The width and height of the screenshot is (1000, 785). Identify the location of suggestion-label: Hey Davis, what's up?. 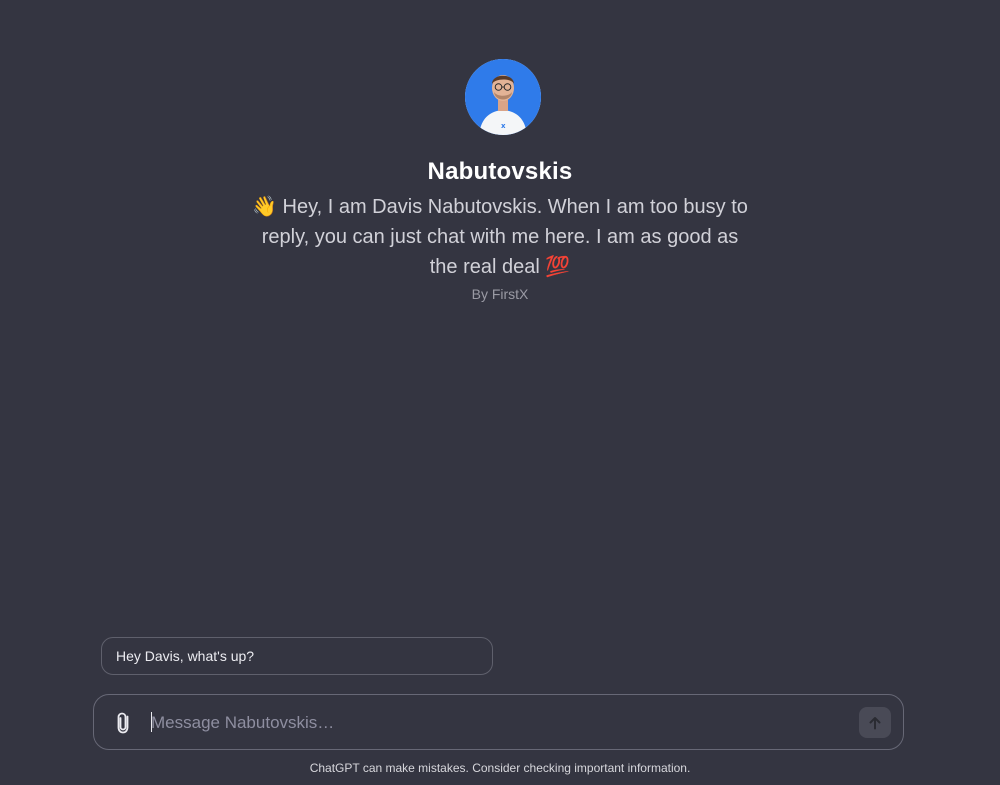
(185, 656).